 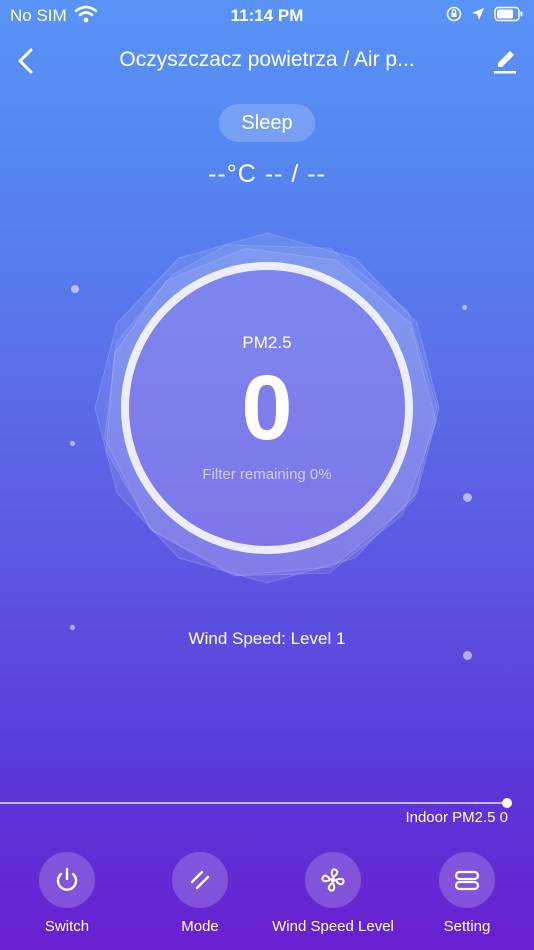 What do you see at coordinates (267, 474) in the screenshot?
I see `filter-remaining: Filter remaining 0%` at bounding box center [267, 474].